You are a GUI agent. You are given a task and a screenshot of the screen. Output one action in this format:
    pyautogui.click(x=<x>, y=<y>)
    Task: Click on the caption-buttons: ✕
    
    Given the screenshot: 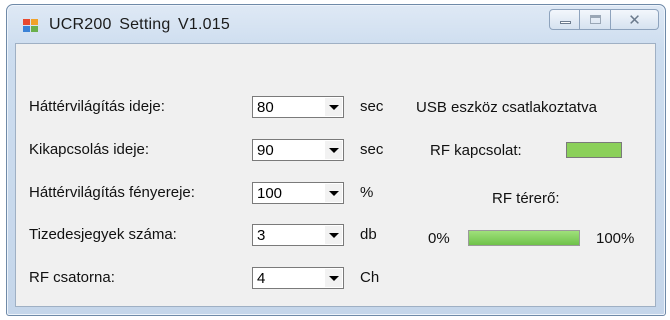 What is the action you would take?
    pyautogui.click(x=604, y=20)
    